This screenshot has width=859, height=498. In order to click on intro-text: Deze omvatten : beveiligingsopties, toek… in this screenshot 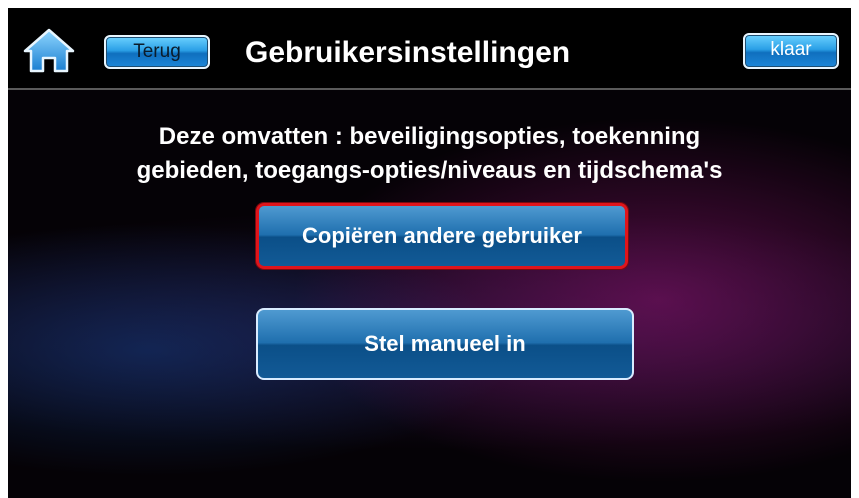, I will do `click(429, 154)`.